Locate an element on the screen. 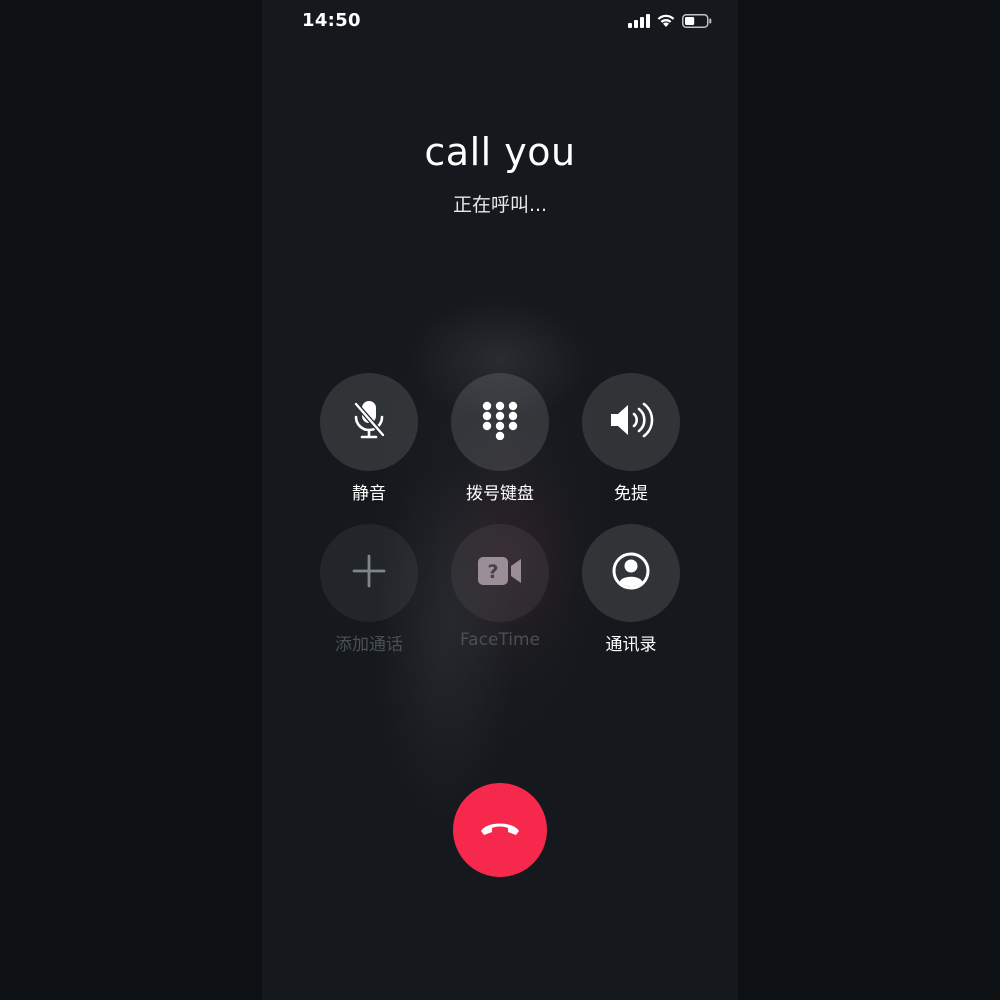 Image resolution: width=1000 pixels, height=1000 pixels. keypad-button-circle is located at coordinates (500, 422).